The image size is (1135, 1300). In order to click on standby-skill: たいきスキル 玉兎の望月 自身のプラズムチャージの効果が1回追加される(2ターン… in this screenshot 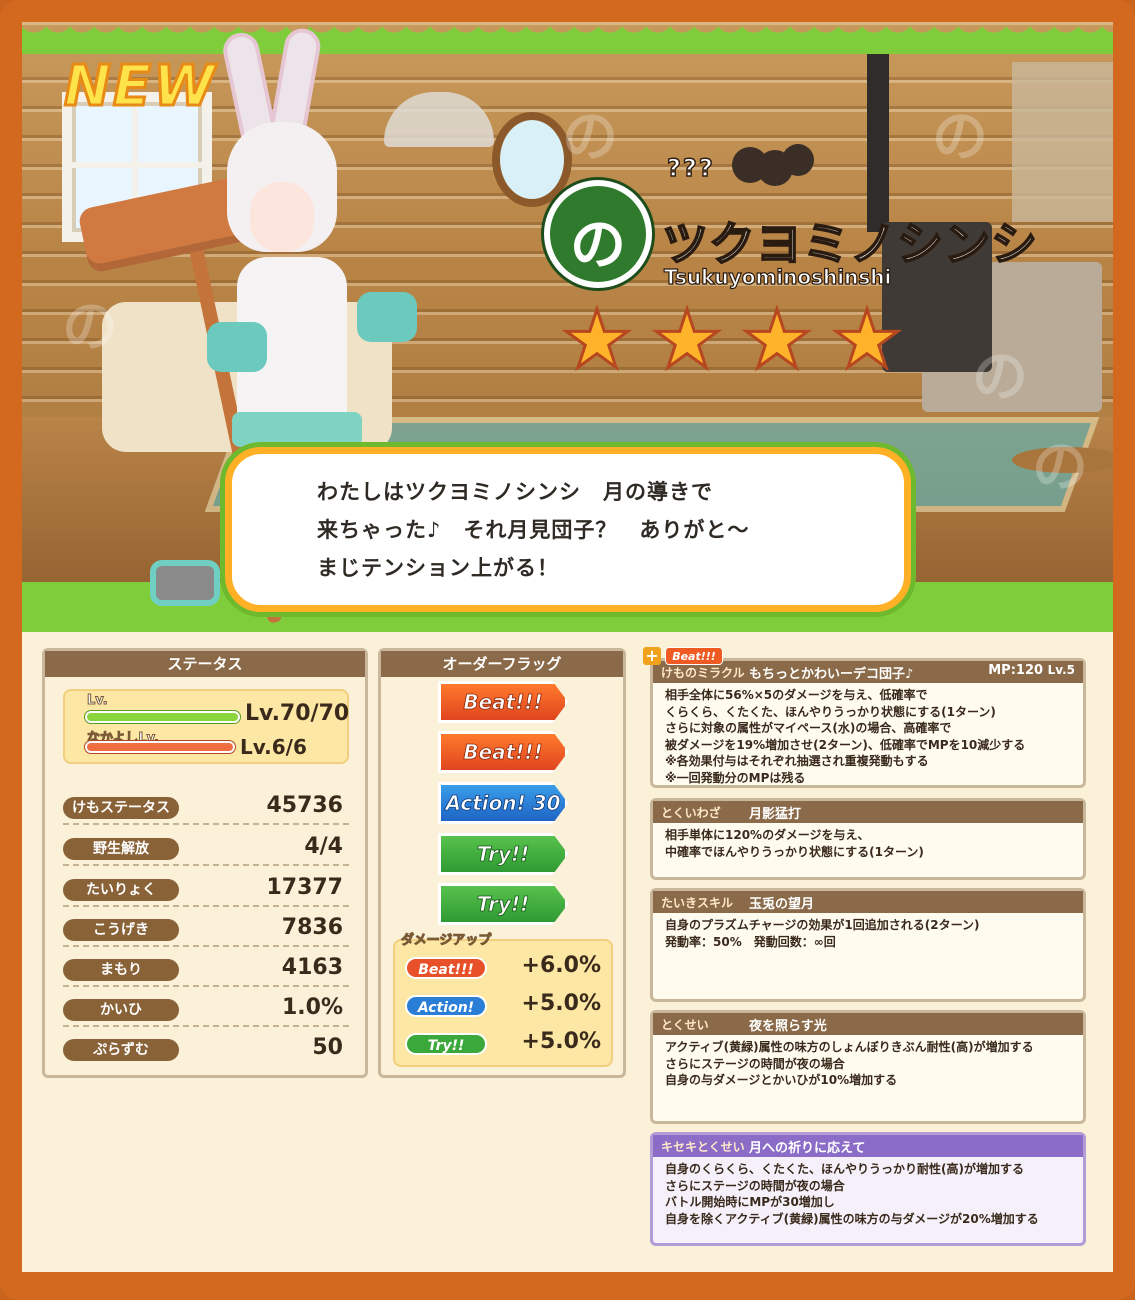, I will do `click(868, 945)`.